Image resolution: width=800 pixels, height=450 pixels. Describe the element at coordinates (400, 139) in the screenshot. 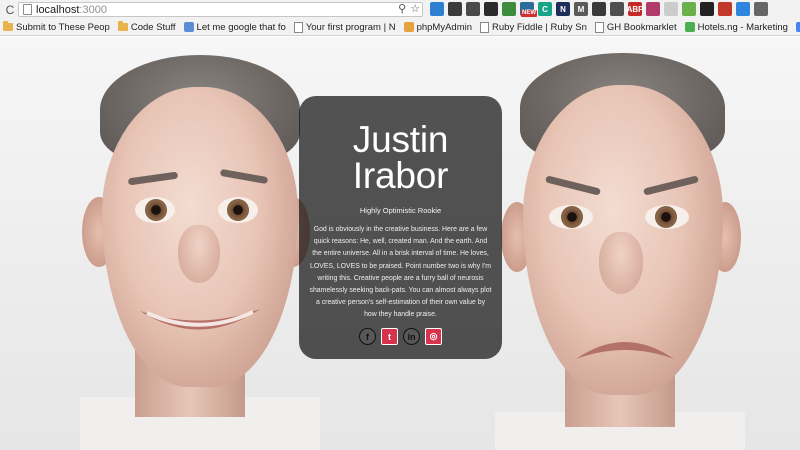

I see `profile-first-name: Justin` at that location.